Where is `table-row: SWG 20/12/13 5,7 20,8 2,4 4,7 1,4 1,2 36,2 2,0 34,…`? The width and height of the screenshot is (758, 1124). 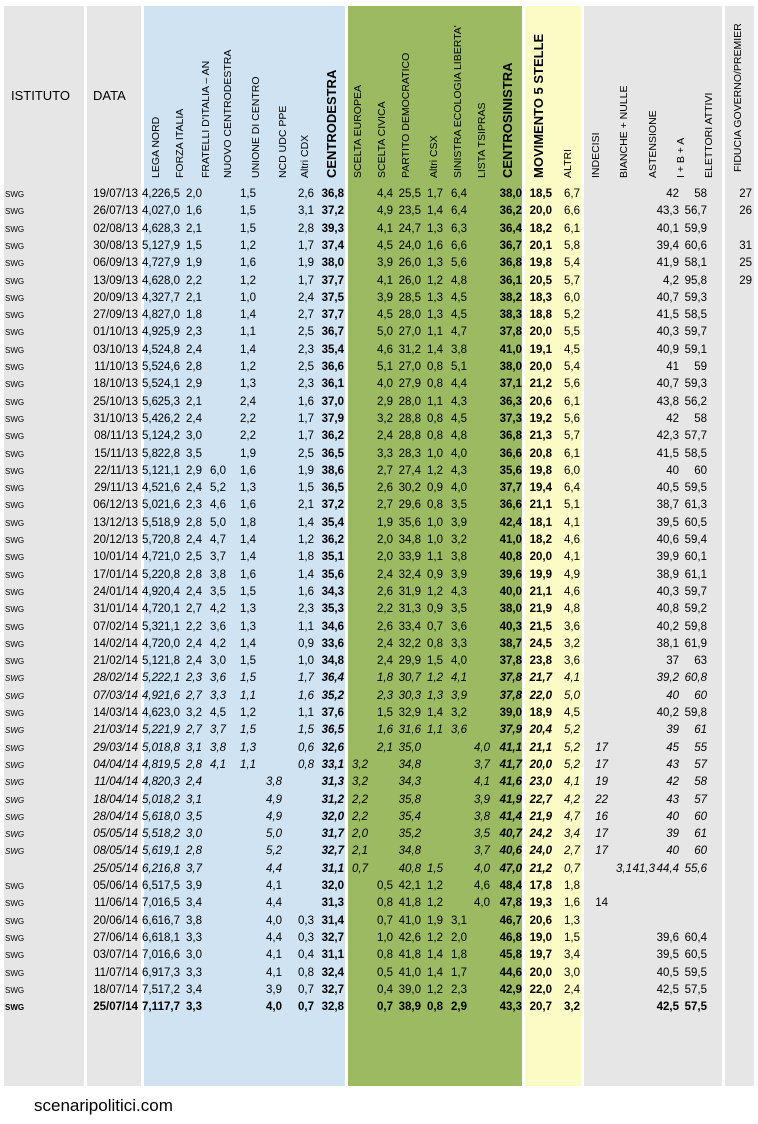
table-row: SWG 20/12/13 5,7 20,8 2,4 4,7 1,4 1,2 36,2 2,0 34,… is located at coordinates (379, 540).